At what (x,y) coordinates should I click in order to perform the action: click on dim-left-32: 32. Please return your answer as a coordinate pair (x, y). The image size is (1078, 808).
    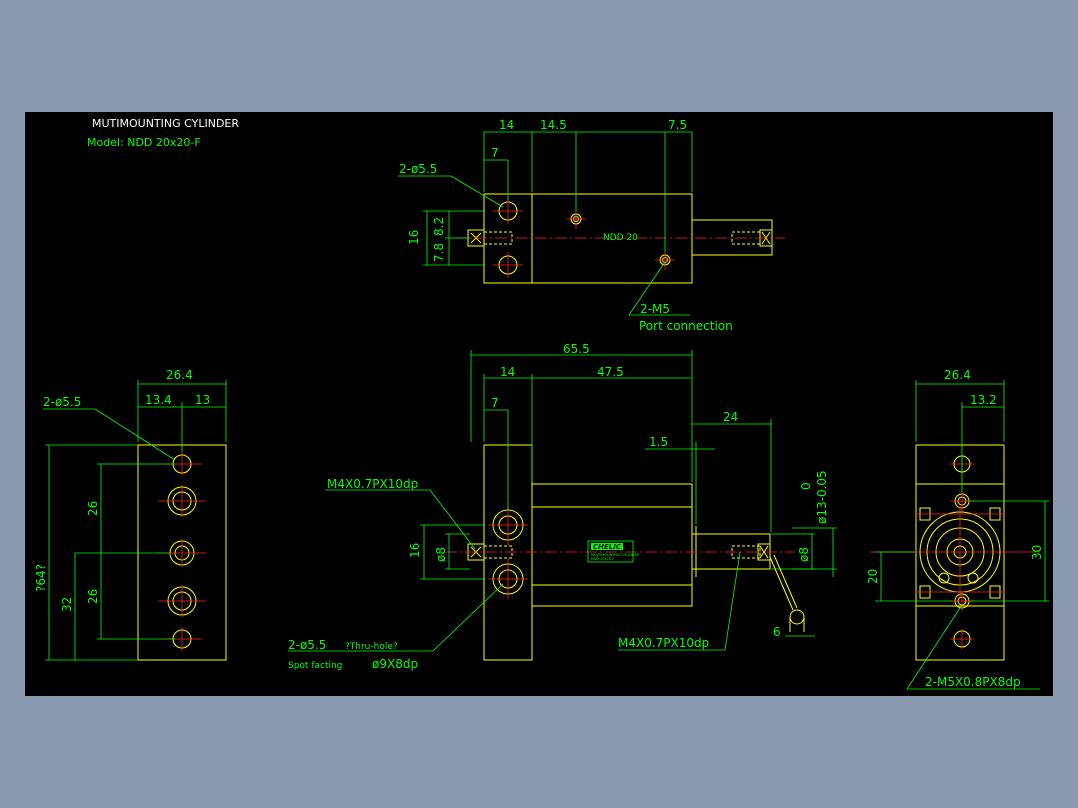
    Looking at the image, I should click on (67, 604).